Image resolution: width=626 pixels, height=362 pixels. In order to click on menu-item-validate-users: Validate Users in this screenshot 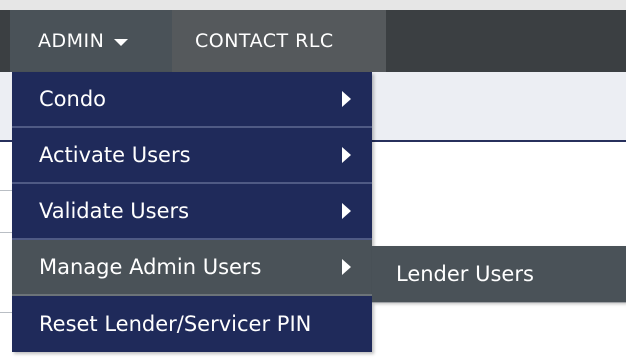, I will do `click(192, 212)`.